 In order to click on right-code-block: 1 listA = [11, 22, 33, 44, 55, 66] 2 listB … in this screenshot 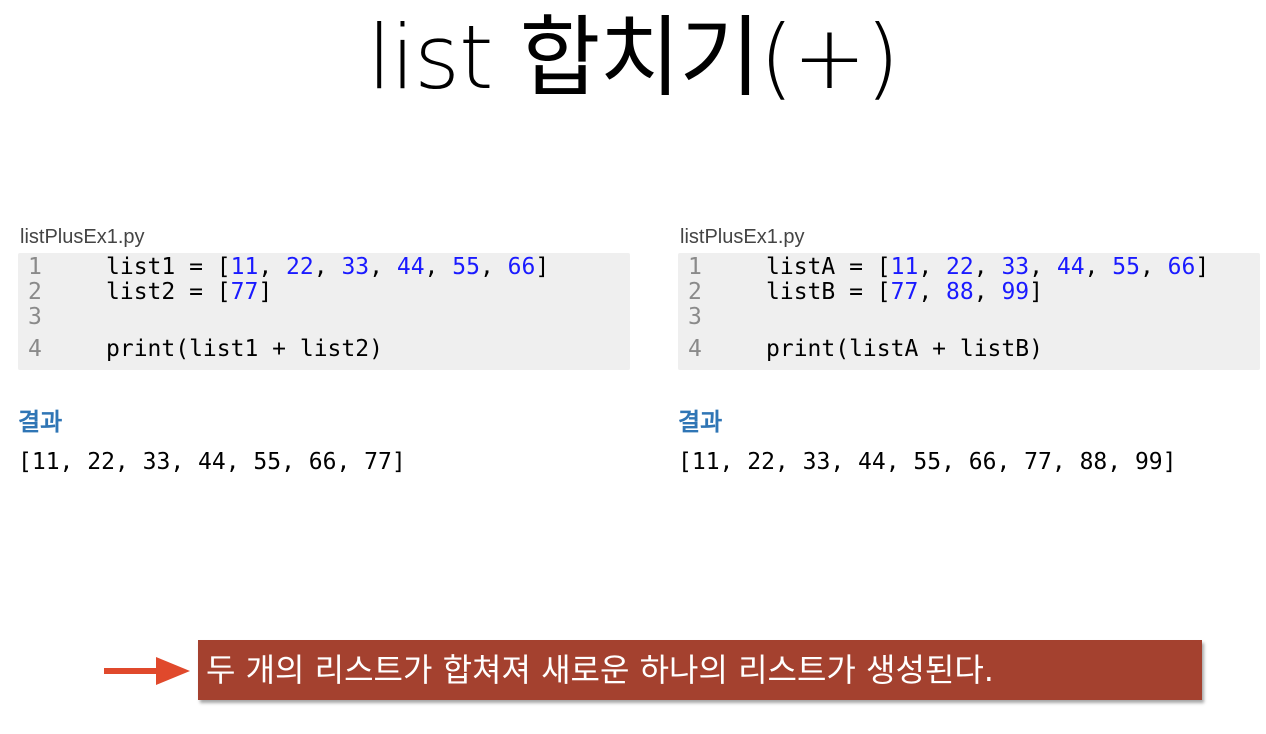, I will do `click(969, 311)`.